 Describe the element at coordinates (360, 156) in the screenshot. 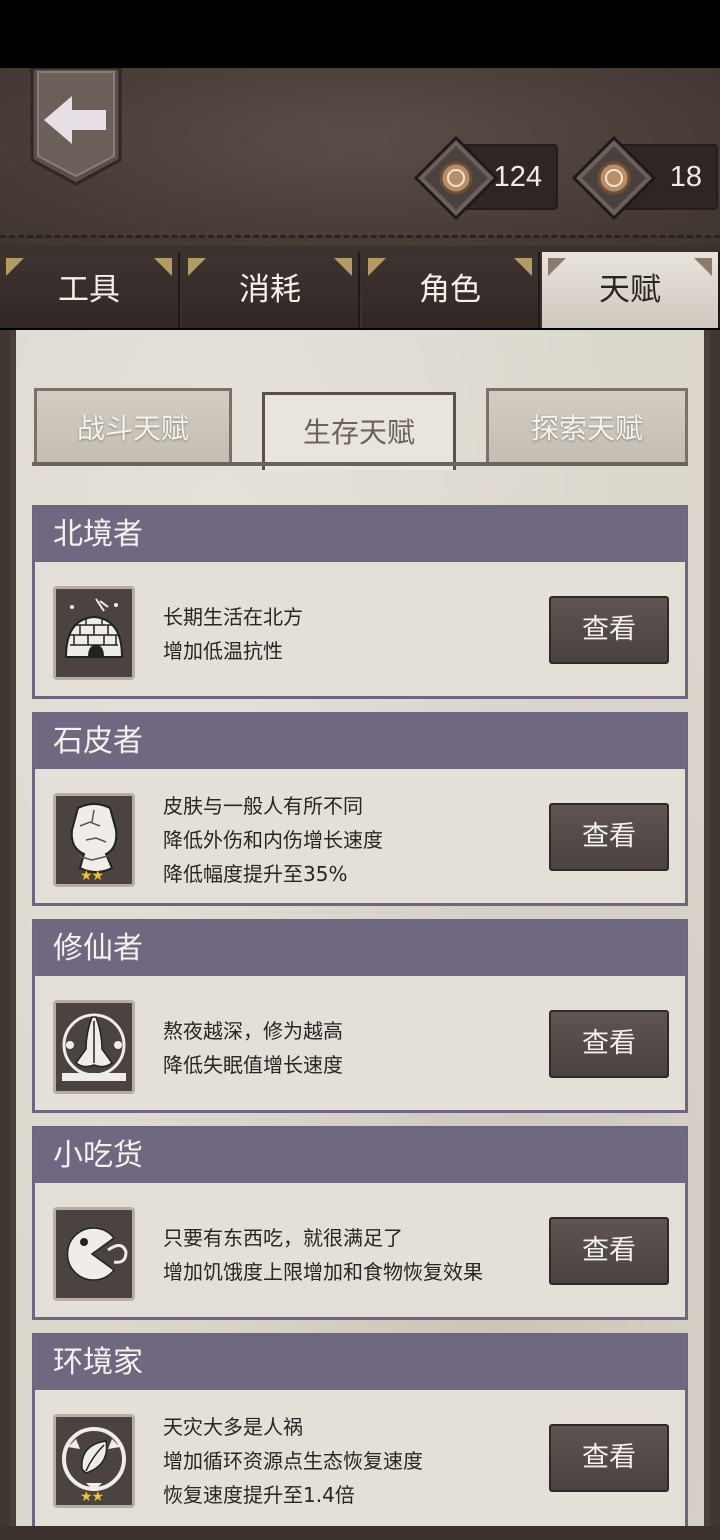

I see `header: 124 18` at that location.